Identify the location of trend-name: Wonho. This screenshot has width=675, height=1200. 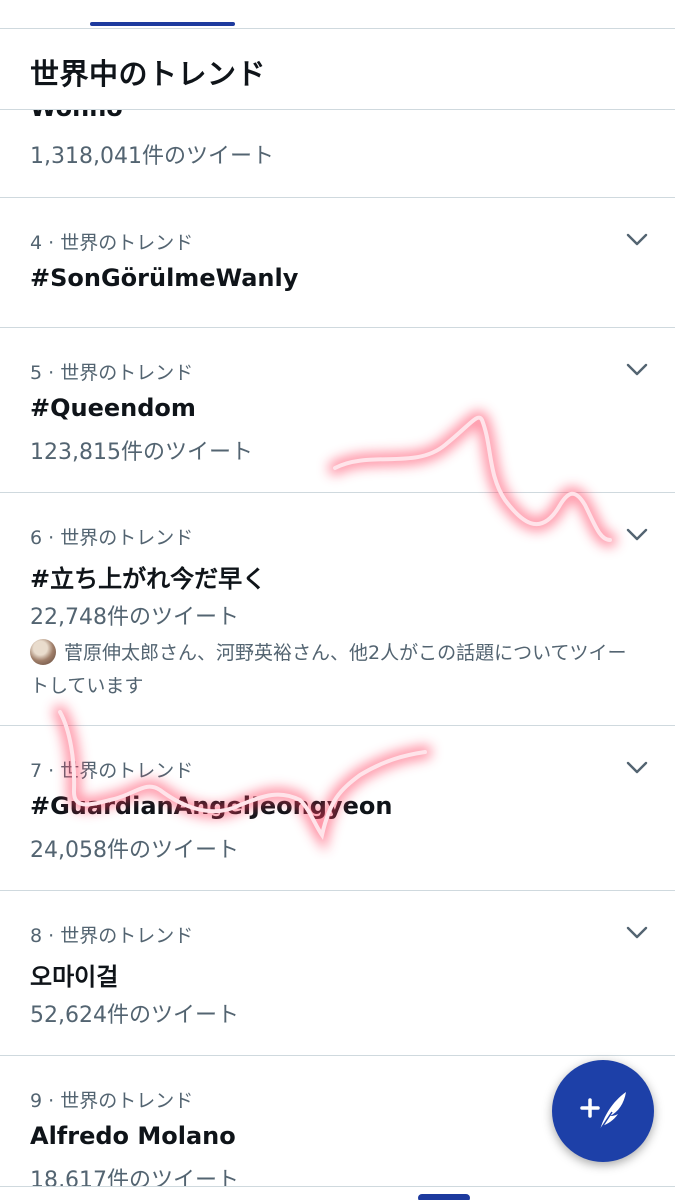
(76, 116).